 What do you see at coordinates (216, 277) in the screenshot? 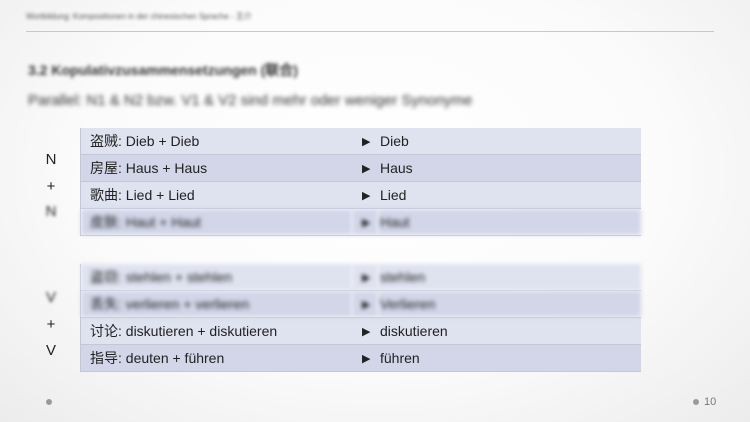
I see `compound-cell: 盗窃: stehlen + stehlen` at bounding box center [216, 277].